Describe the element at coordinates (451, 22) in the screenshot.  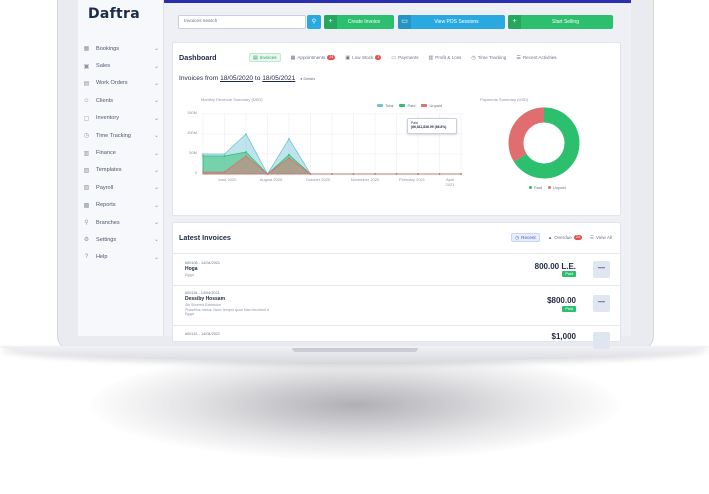
I see `view-pos-sessions-button: ▭ View POS Sessions` at that location.